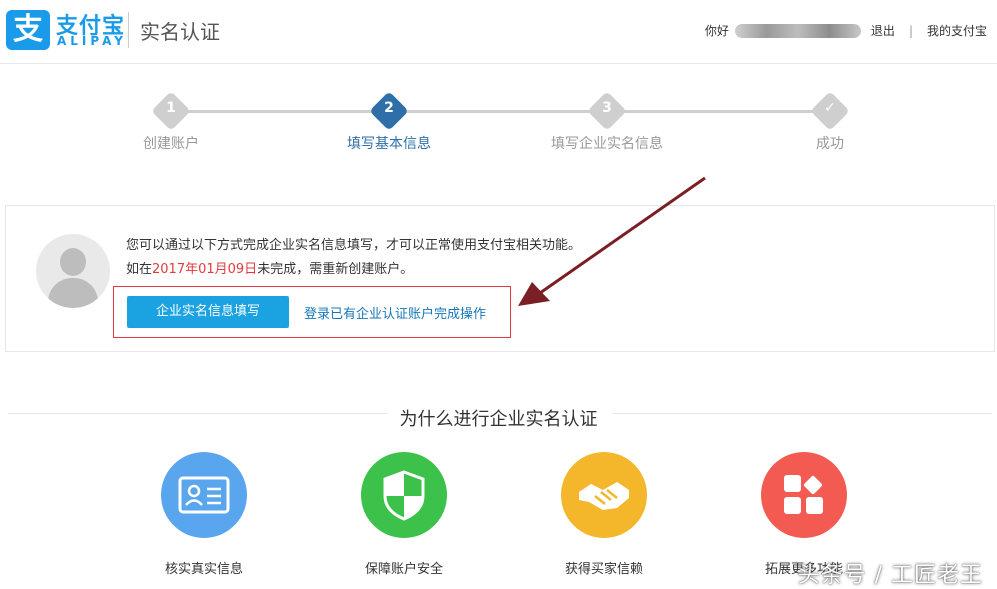 The height and width of the screenshot is (589, 997). What do you see at coordinates (607, 108) in the screenshot?
I see `step-3-number: 3` at bounding box center [607, 108].